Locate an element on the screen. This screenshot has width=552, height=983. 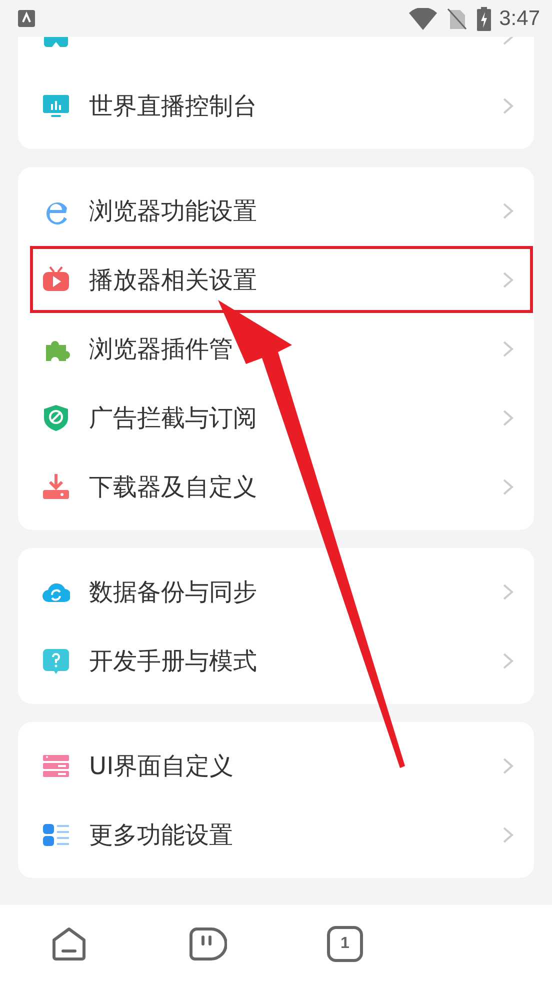
status-time: 3:47 is located at coordinates (519, 18).